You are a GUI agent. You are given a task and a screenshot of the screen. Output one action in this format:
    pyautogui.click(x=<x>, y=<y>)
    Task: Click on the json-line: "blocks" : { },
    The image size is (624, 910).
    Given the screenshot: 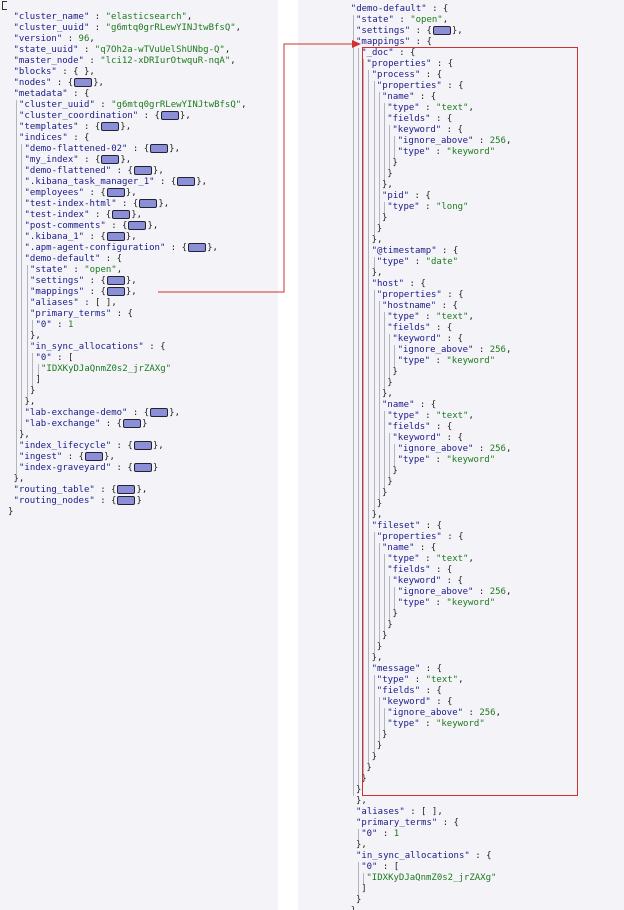 What is the action you would take?
    pyautogui.click(x=54, y=72)
    